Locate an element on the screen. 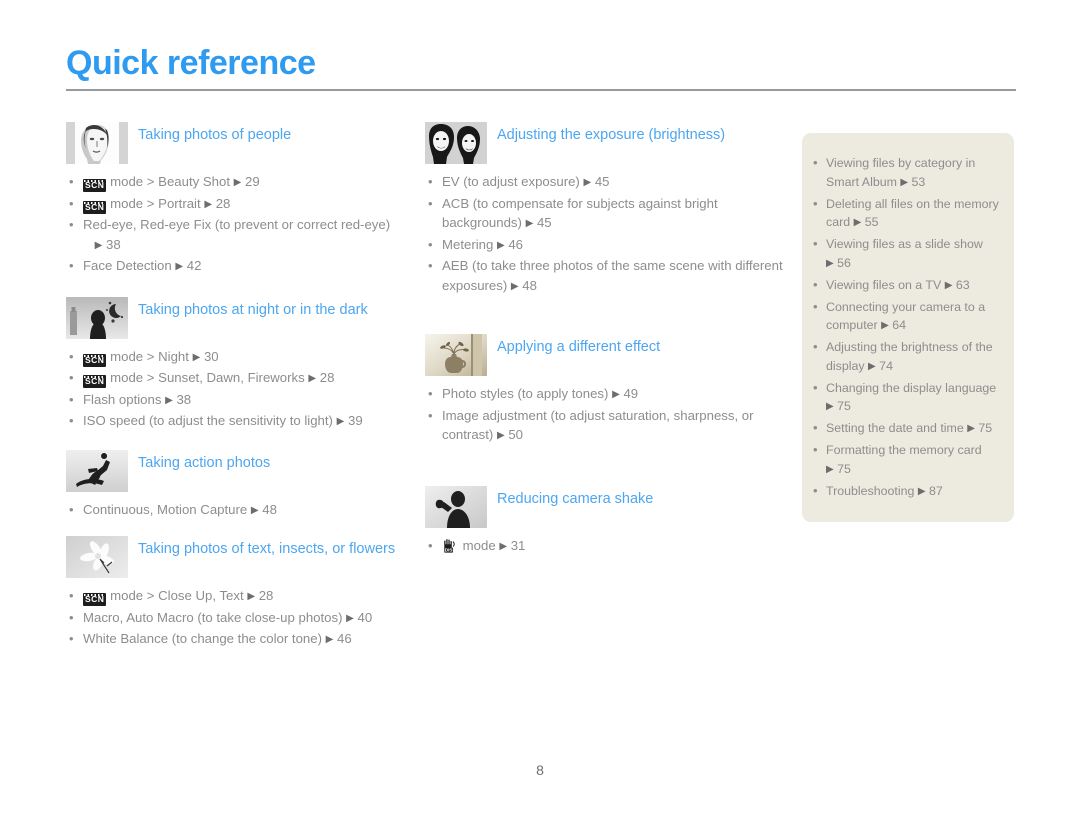  section-title: Taking action photos is located at coordinates (204, 462).